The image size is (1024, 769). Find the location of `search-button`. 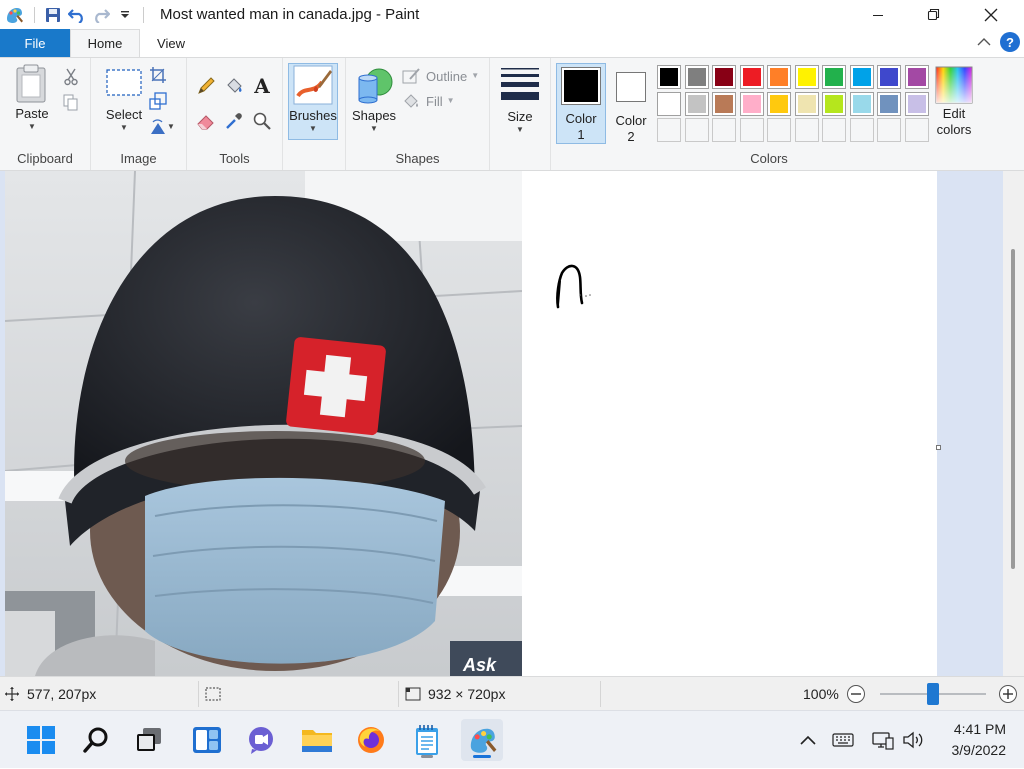

search-button is located at coordinates (96, 740).